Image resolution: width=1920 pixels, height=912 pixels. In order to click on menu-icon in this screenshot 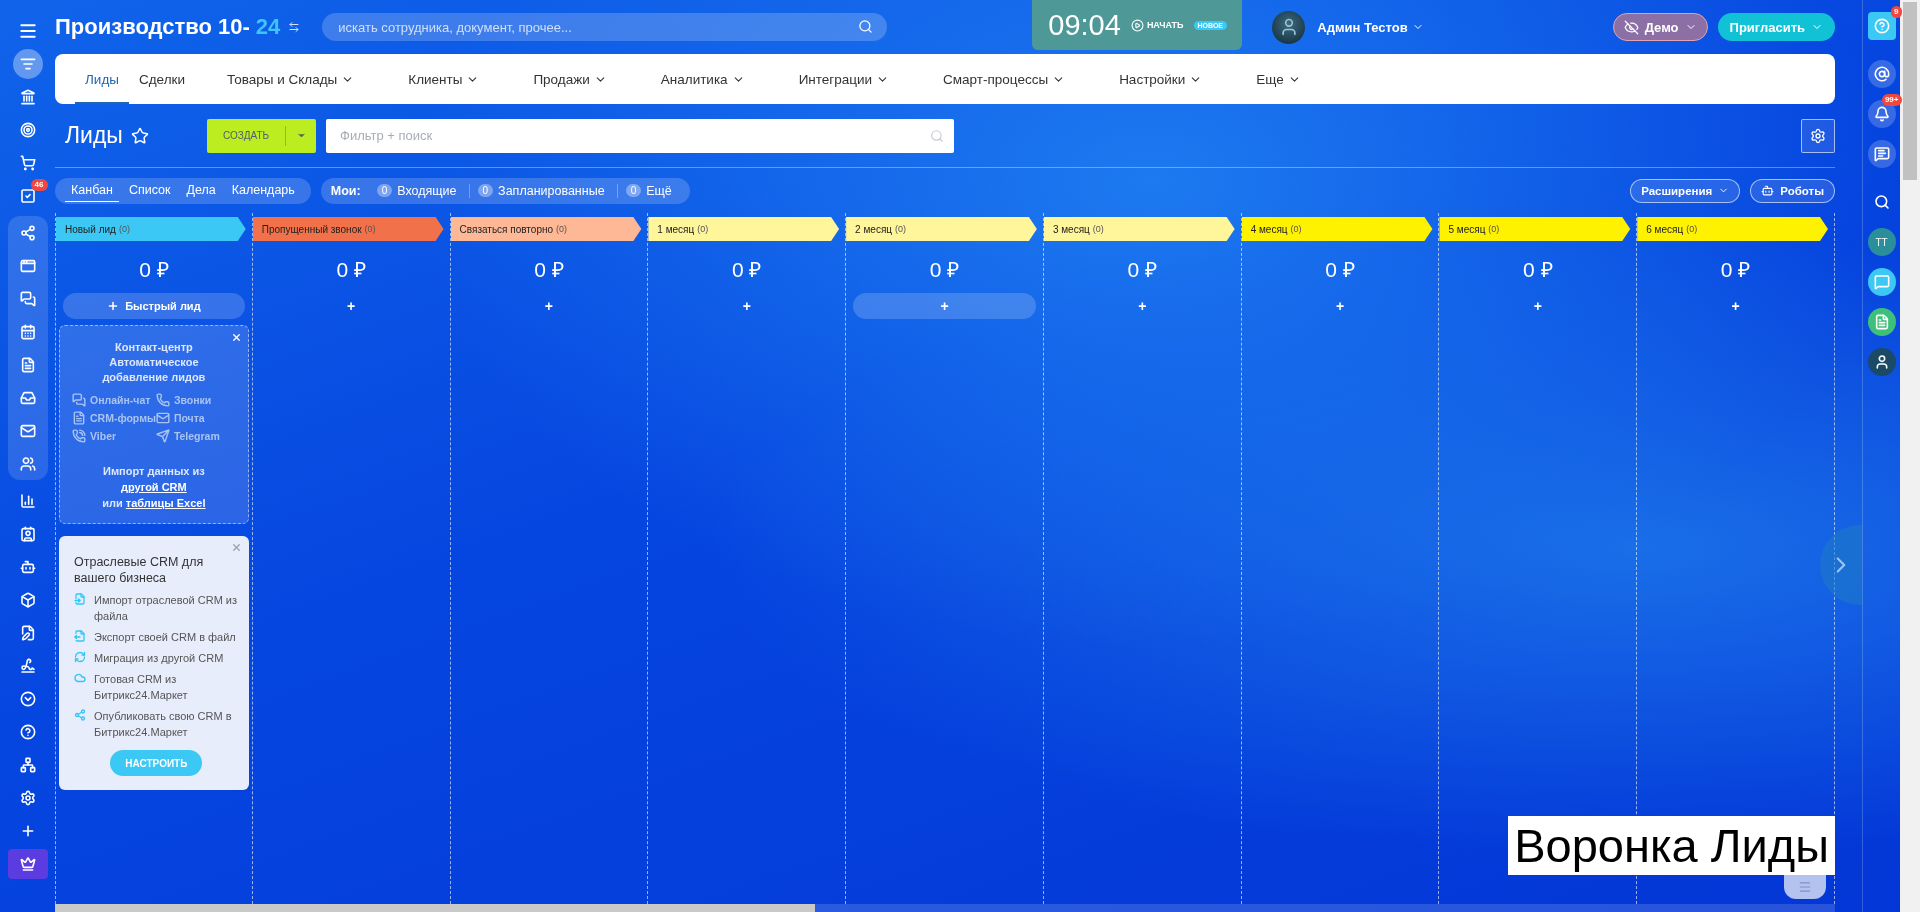, I will do `click(1805, 887)`.